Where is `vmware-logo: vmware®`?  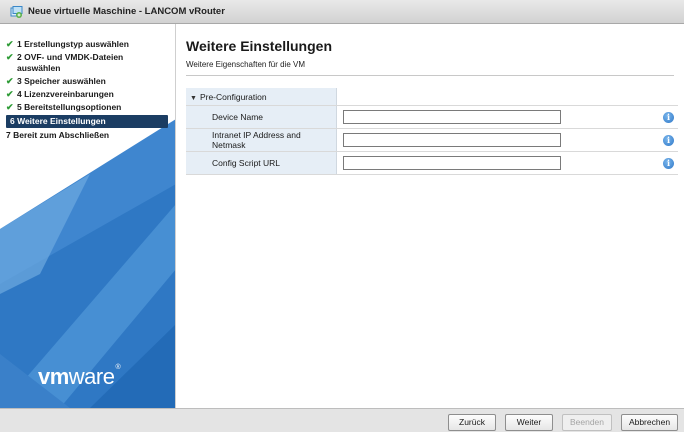
vmware-logo: vmware® is located at coordinates (79, 376).